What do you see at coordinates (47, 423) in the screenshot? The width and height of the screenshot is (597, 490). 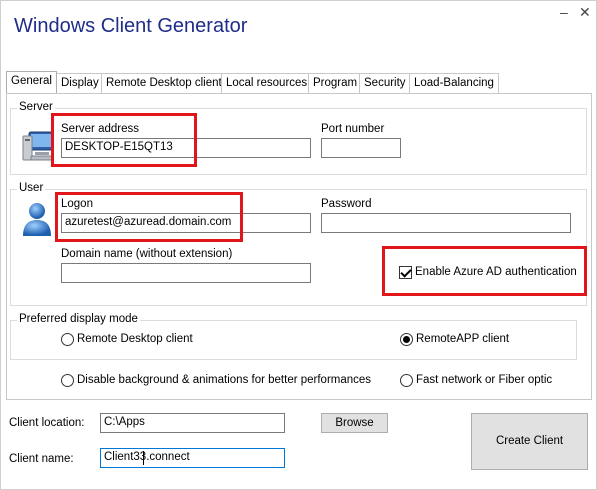 I see `client-location-label: Client location:` at bounding box center [47, 423].